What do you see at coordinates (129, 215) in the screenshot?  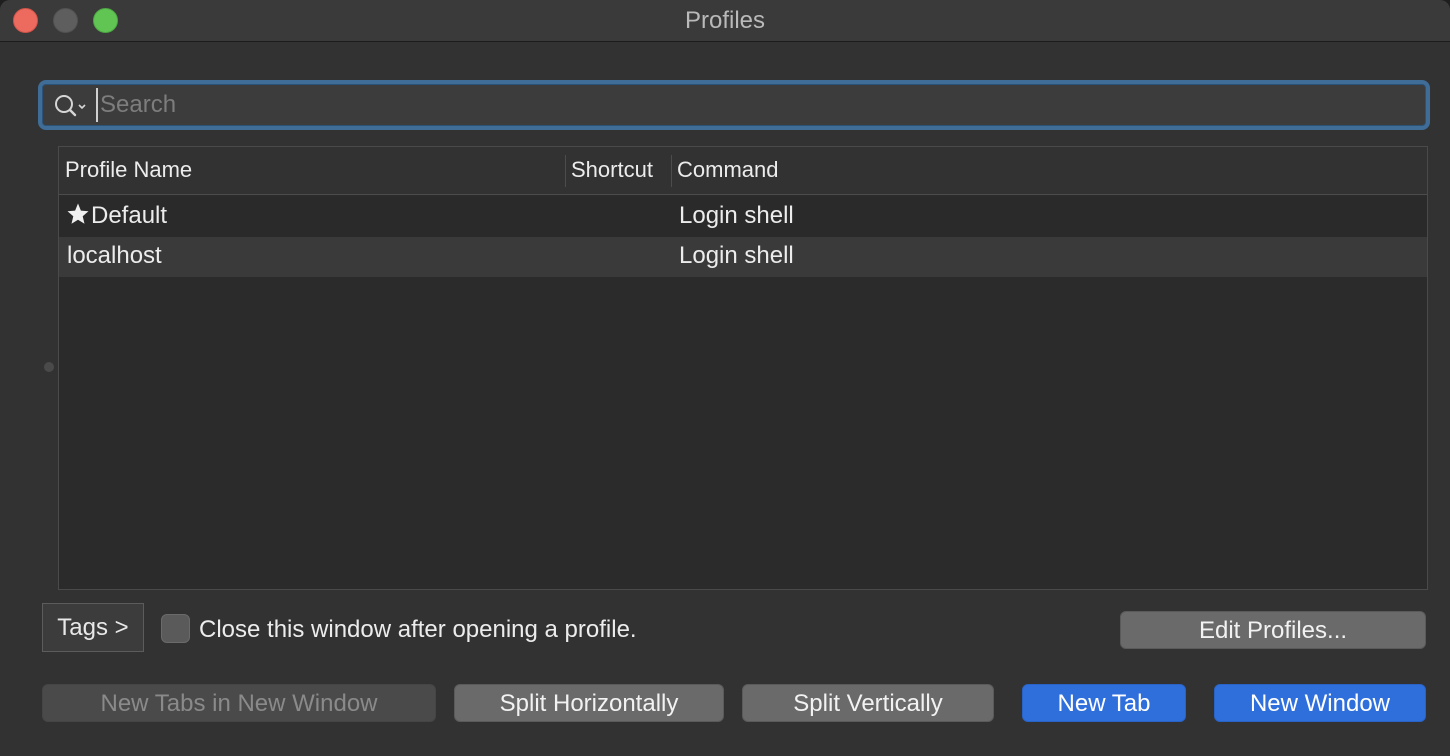 I see `profile-name: Default` at bounding box center [129, 215].